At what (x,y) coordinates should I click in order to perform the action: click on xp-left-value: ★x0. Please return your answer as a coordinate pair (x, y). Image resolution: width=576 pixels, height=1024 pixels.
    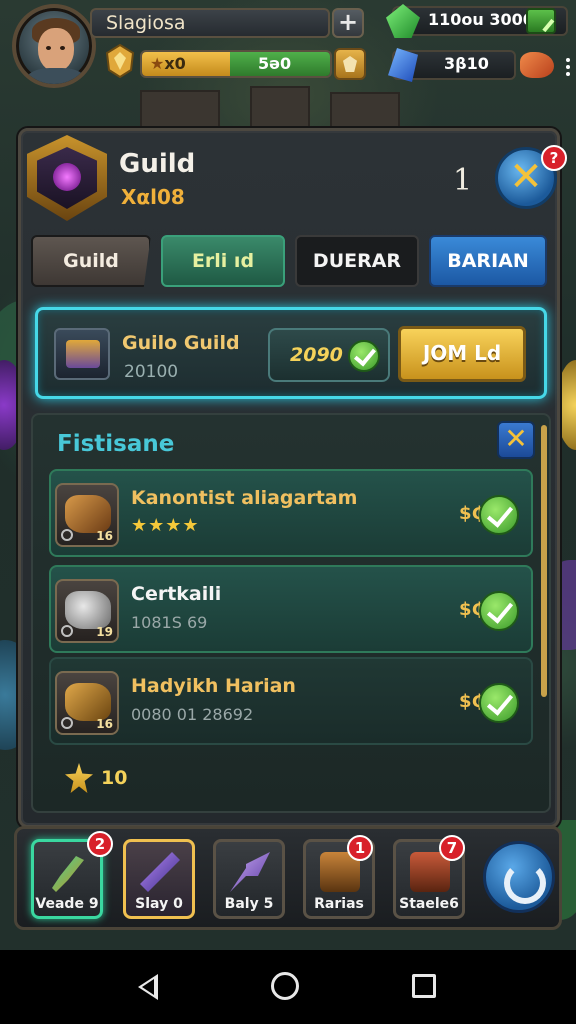
    Looking at the image, I should click on (168, 63).